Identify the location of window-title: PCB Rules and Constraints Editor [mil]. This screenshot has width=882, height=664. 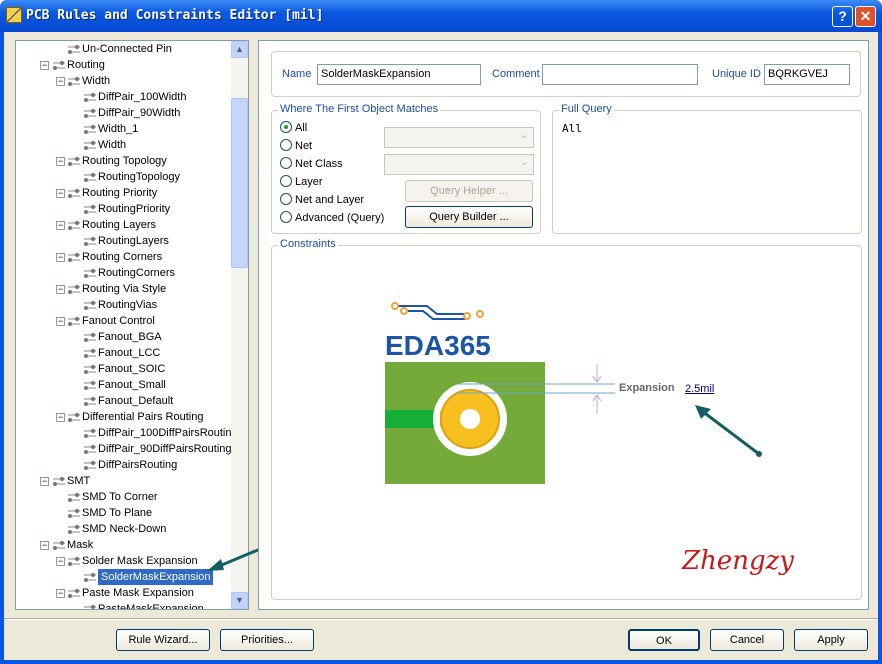
(175, 15).